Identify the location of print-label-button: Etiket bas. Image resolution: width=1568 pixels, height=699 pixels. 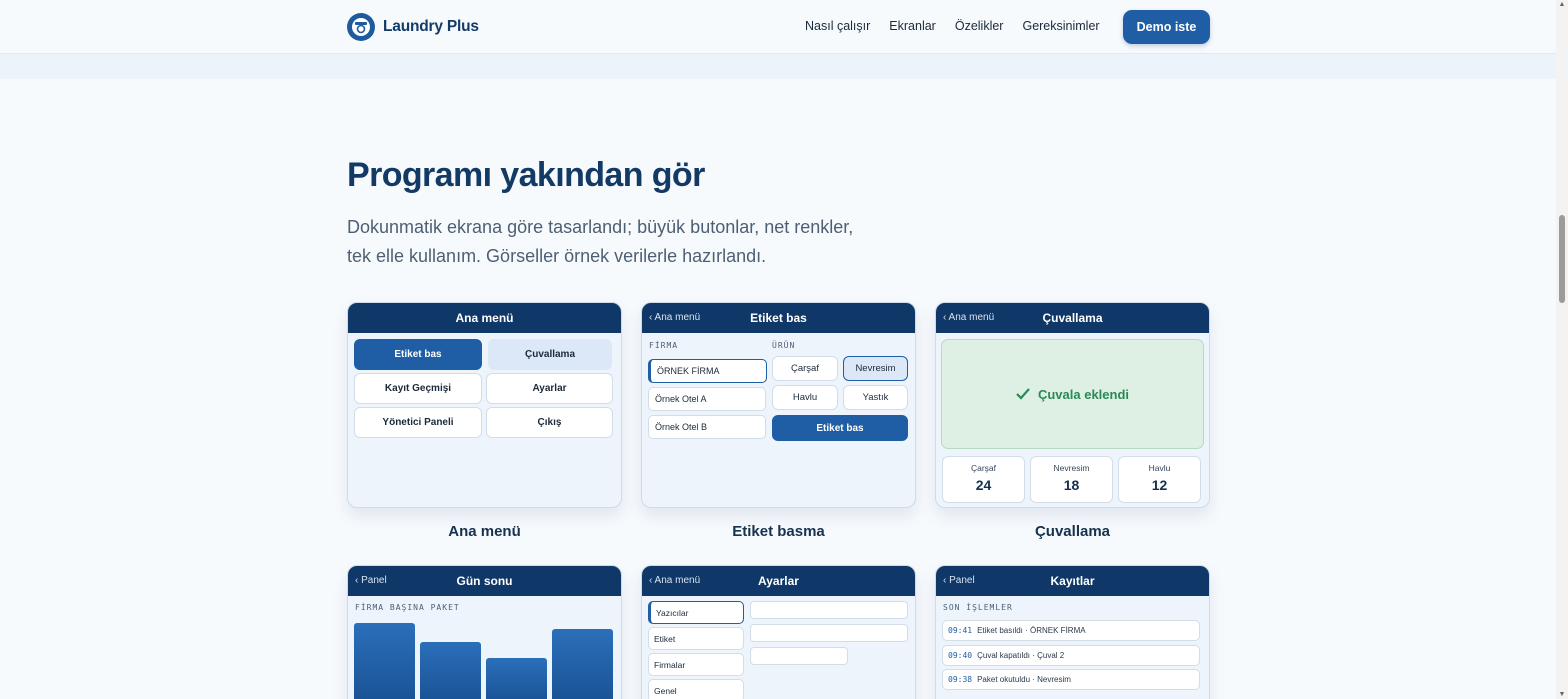
(840, 428).